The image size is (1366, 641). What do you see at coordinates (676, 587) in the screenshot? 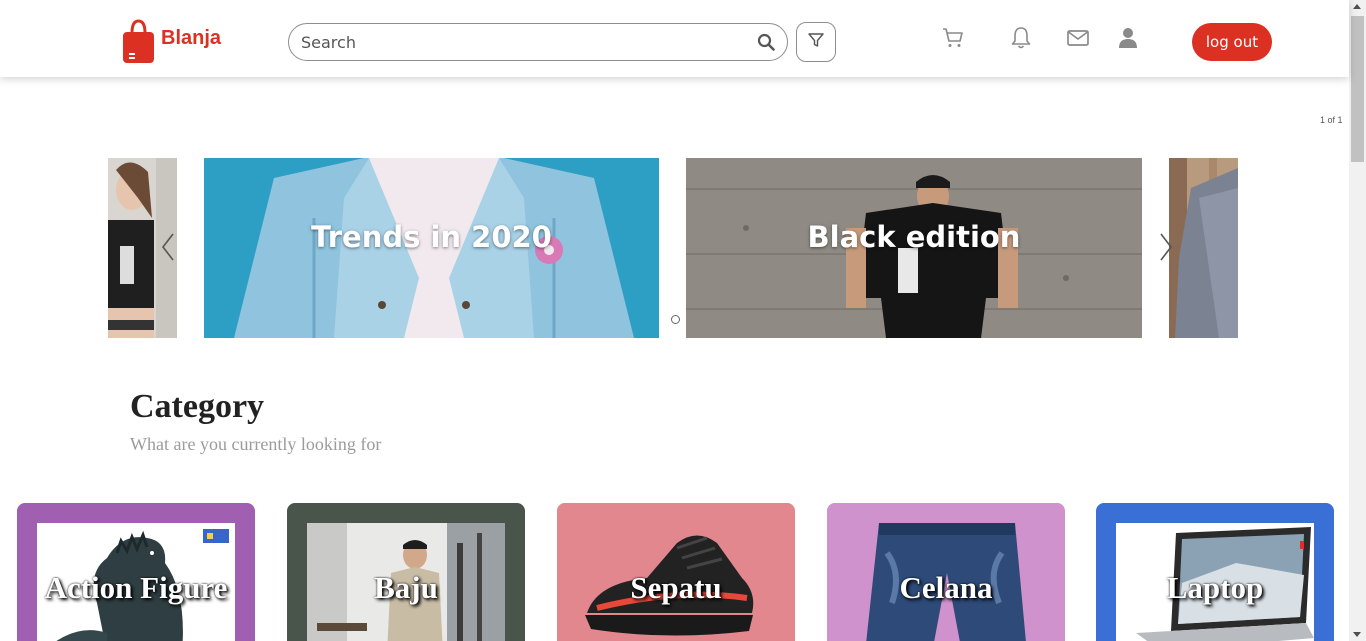
I see `category-label: Sepatu` at bounding box center [676, 587].